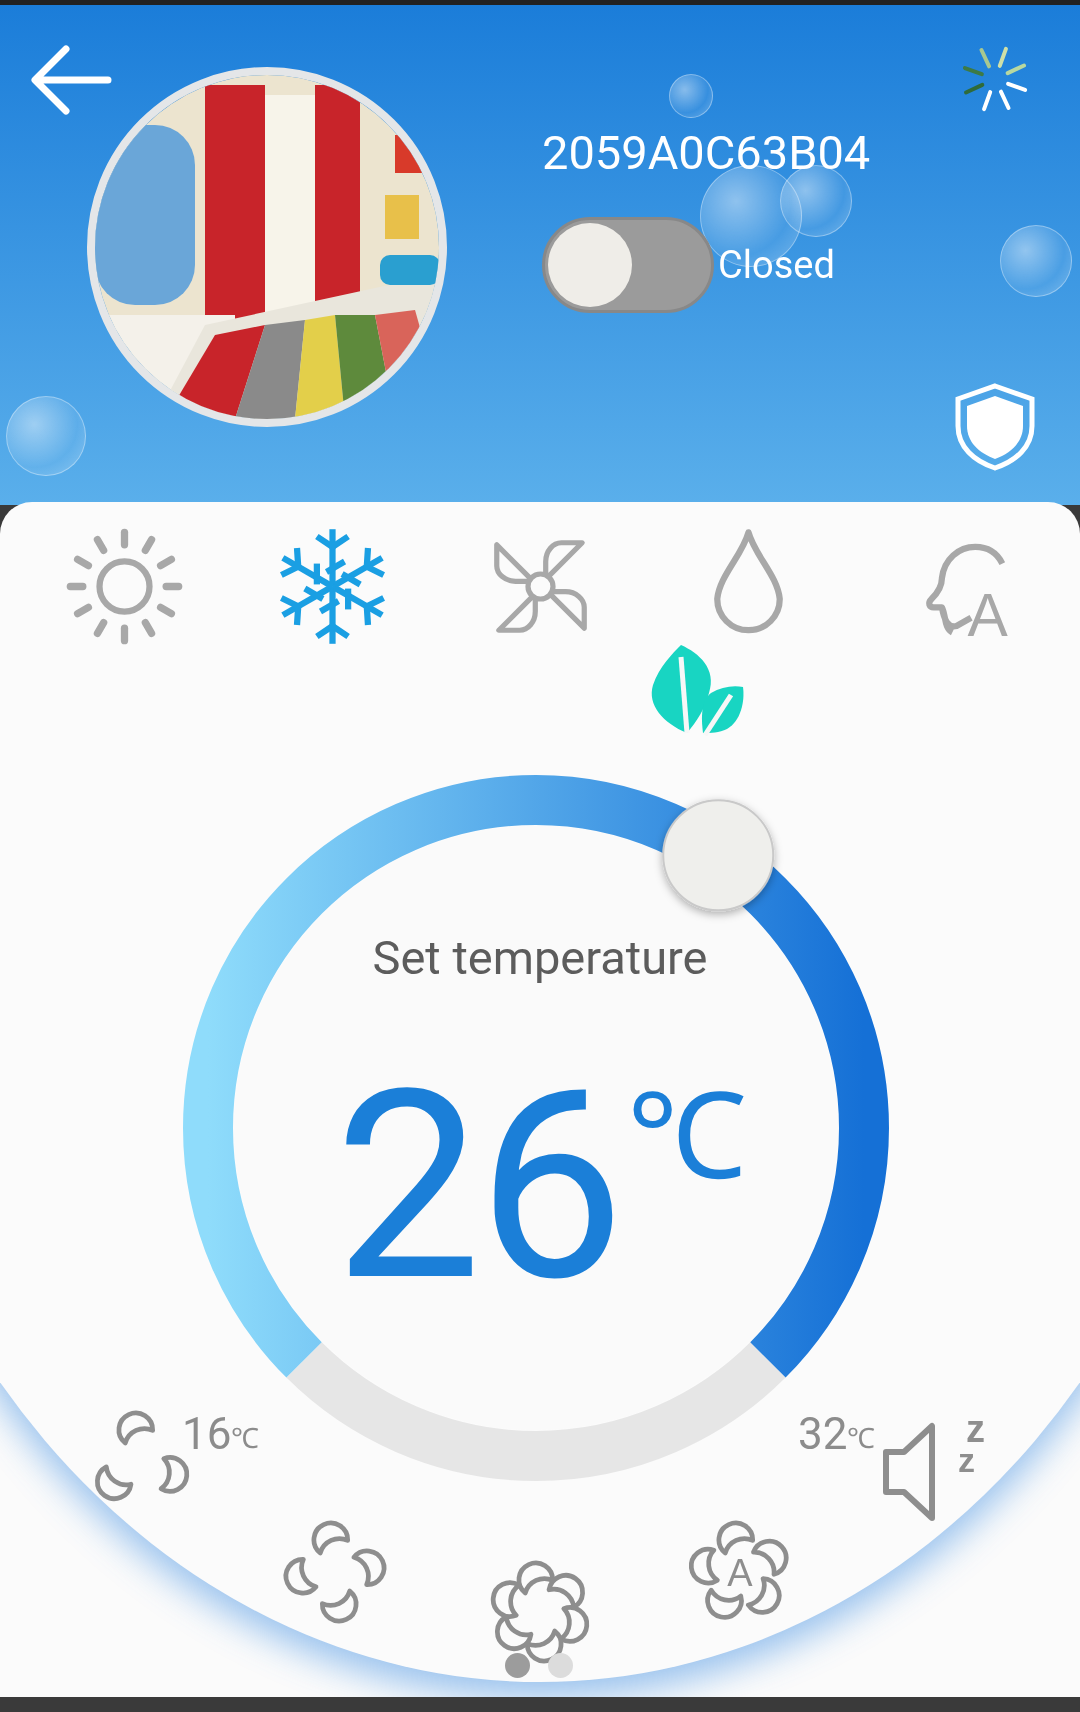 Image resolution: width=1080 pixels, height=1712 pixels. What do you see at coordinates (691, 96) in the screenshot?
I see `bubble` at bounding box center [691, 96].